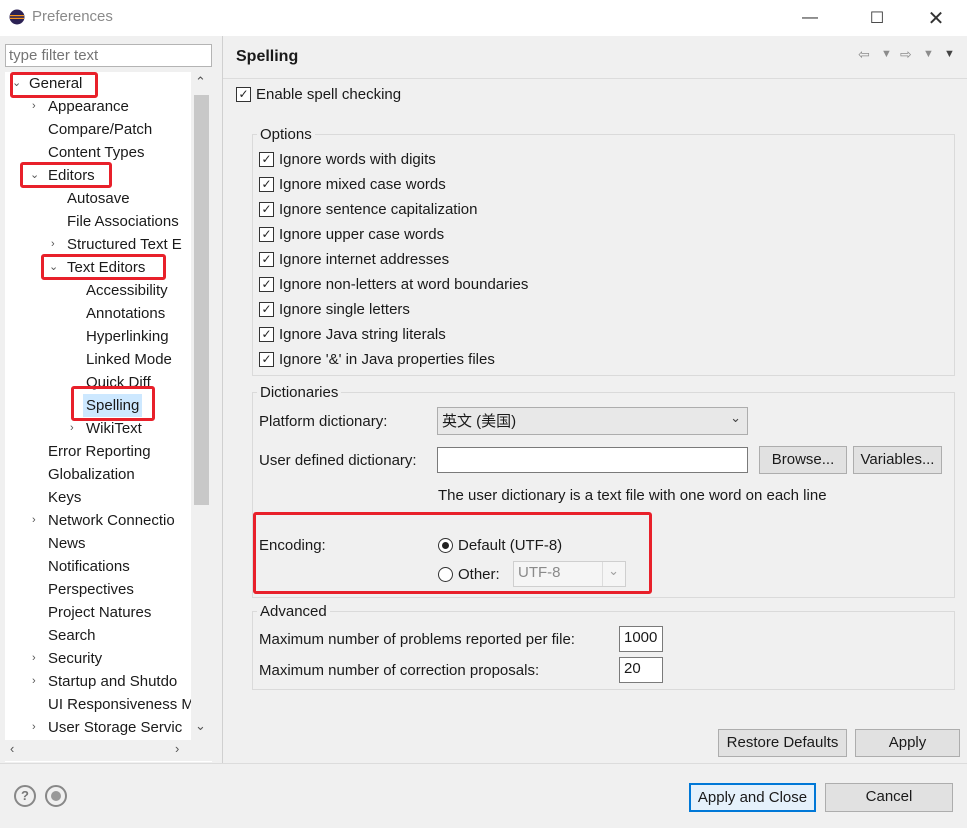 The height and width of the screenshot is (828, 967). I want to click on max-proposals-label: Maximum number of correction proposals:, so click(399, 670).